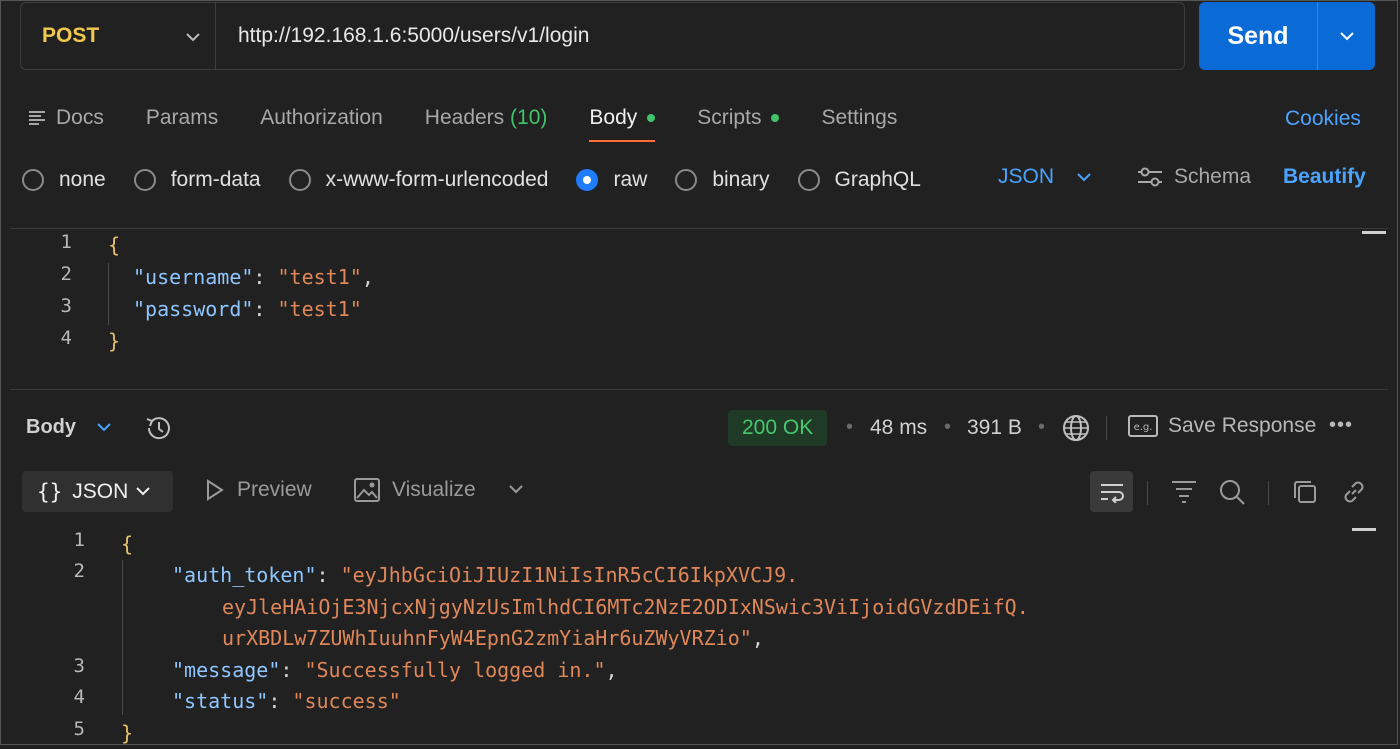 The image size is (1400, 749). I want to click on code-line: {, so click(114, 245).